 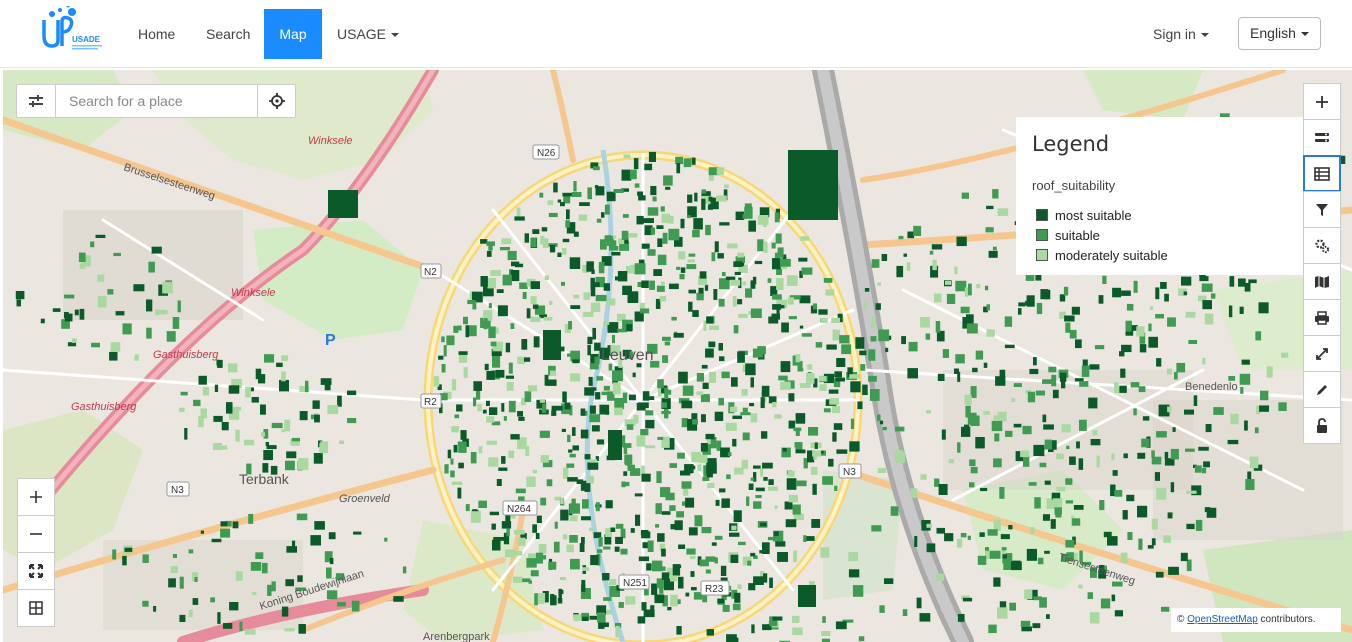 I want to click on grid-button, so click(x=36, y=608).